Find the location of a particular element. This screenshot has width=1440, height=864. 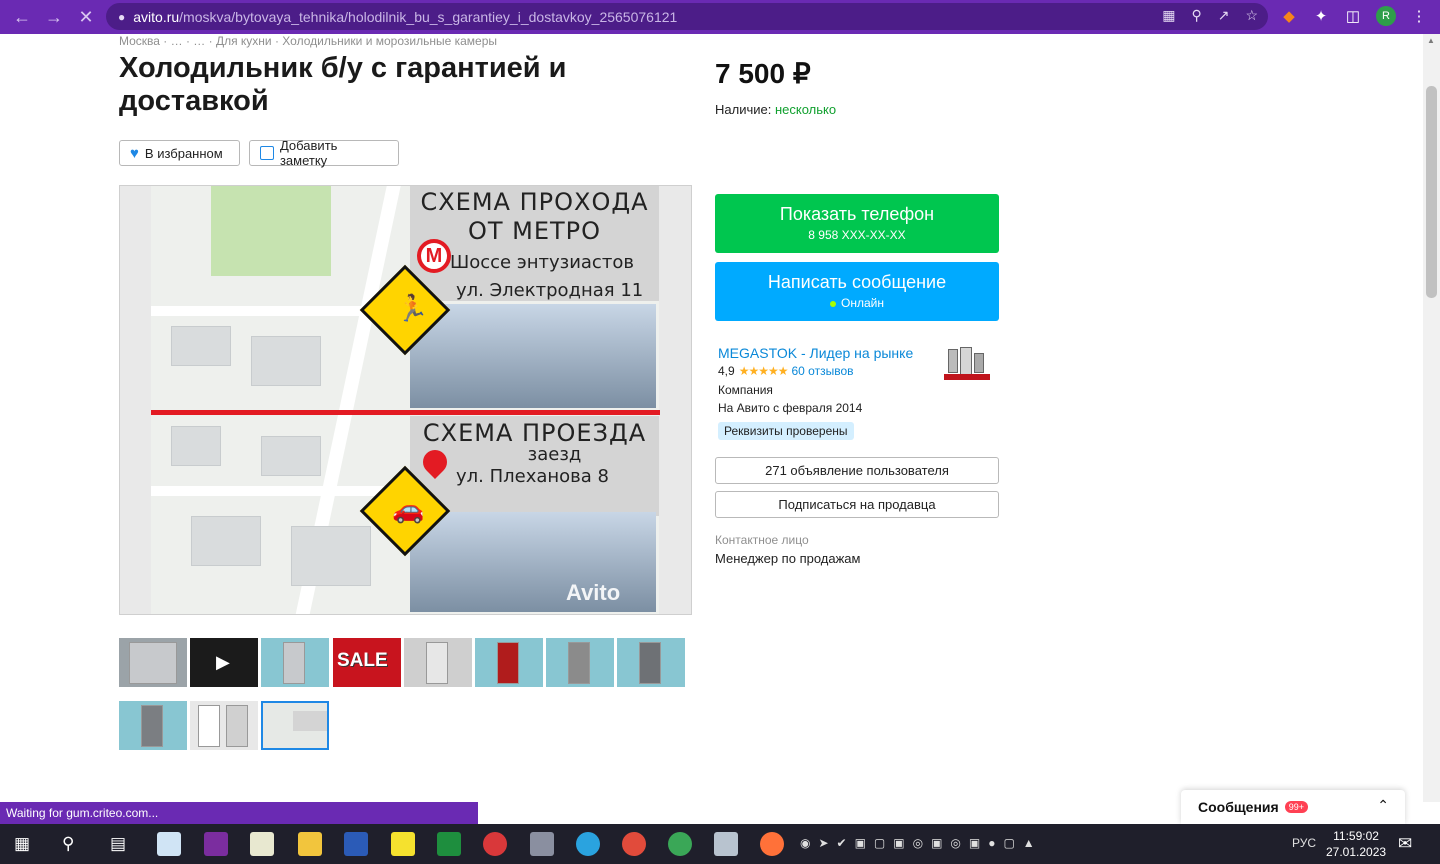

system-clock: 11:59:02 27.01.2023 is located at coordinates (1356, 844).